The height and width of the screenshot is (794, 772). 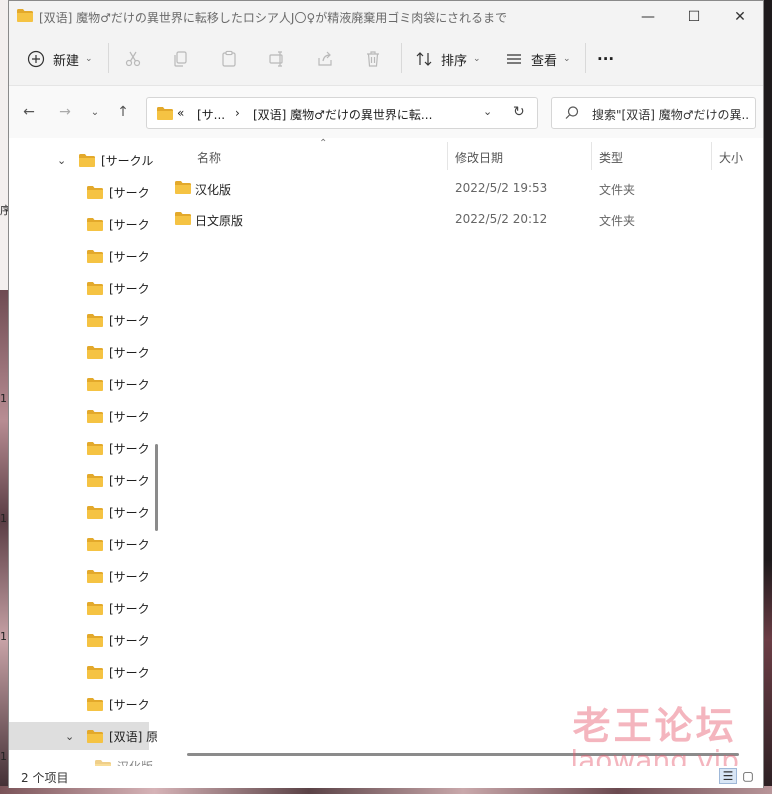 What do you see at coordinates (617, 221) in the screenshot?
I see `file-type: 文件夹` at bounding box center [617, 221].